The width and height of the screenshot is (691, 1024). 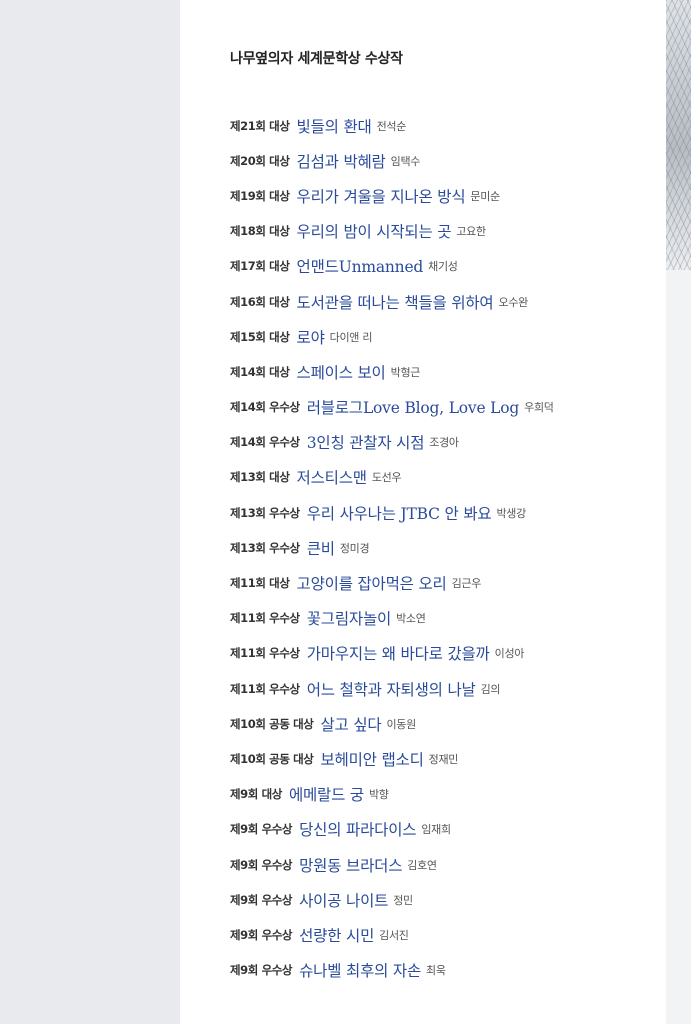 What do you see at coordinates (336, 935) in the screenshot?
I see `book-title-link: 선량한 시민` at bounding box center [336, 935].